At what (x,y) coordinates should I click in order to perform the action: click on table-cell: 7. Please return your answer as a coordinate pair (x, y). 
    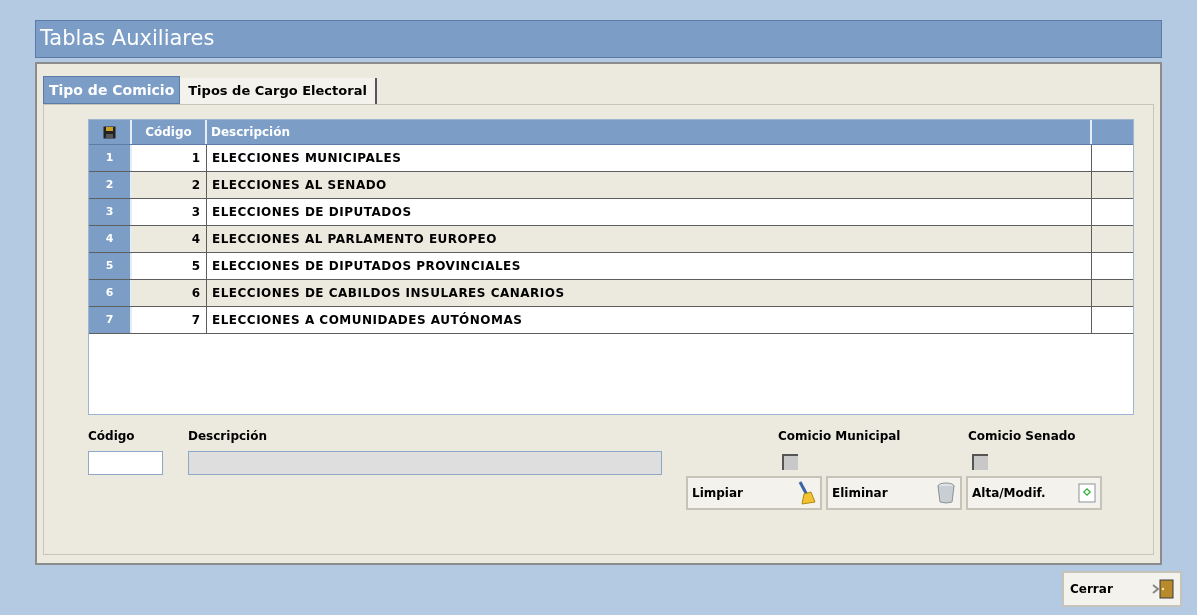
    Looking at the image, I should click on (169, 320).